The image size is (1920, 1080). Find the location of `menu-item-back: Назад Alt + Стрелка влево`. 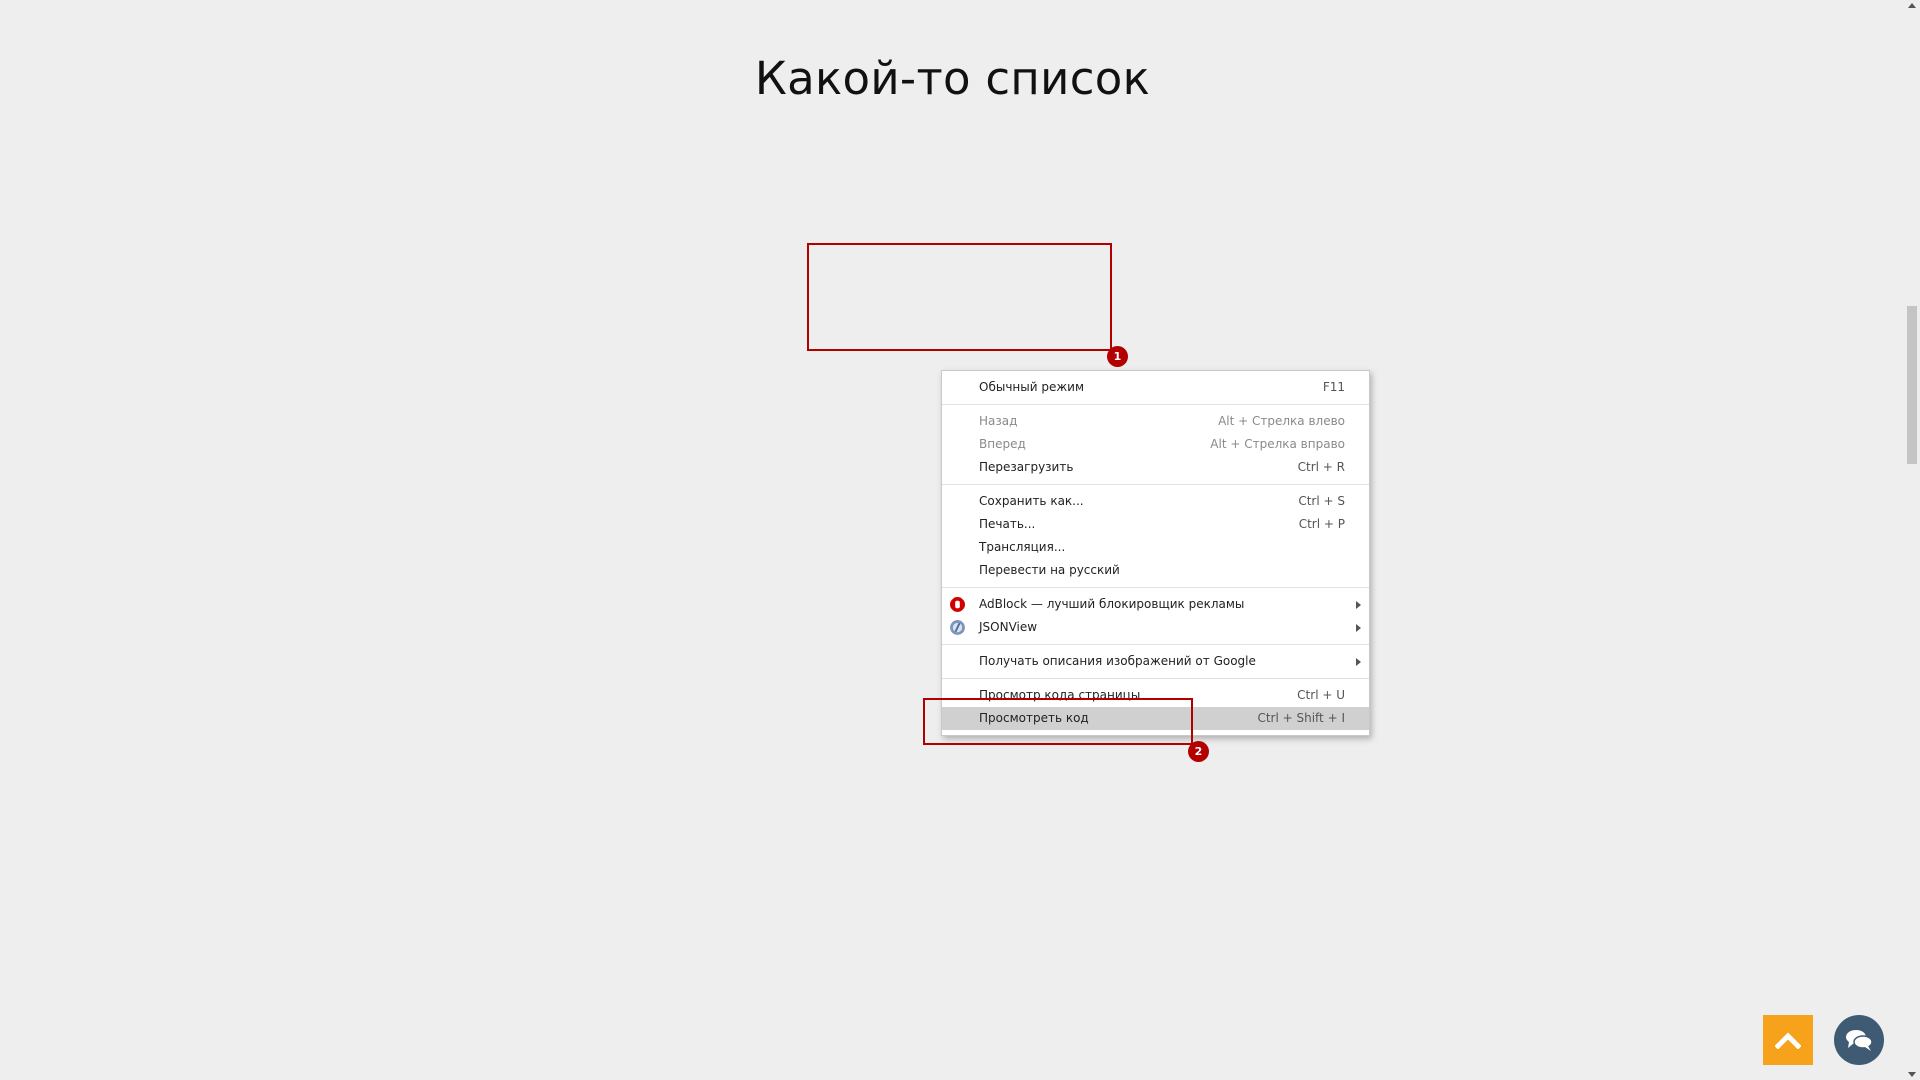

menu-item-back: Назад Alt + Стрелка влево is located at coordinates (1155, 421).